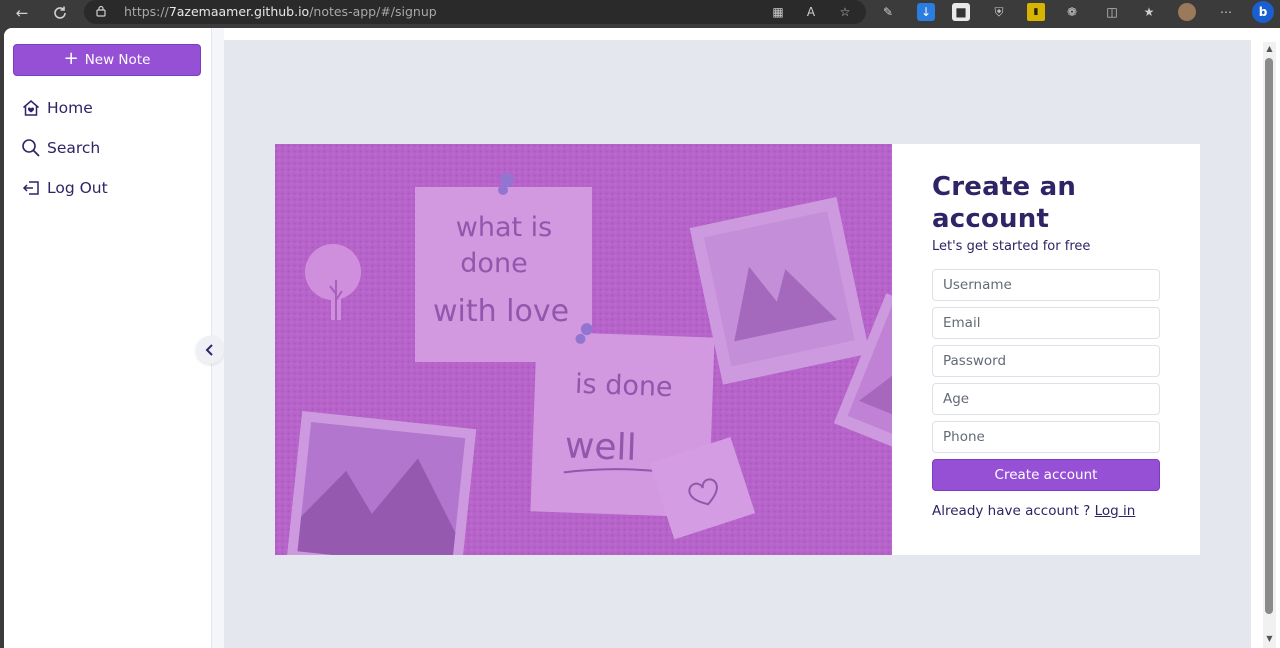 The width and height of the screenshot is (1280, 648). Describe the element at coordinates (1072, 12) in the screenshot. I see `extensions-icon: ❁` at that location.